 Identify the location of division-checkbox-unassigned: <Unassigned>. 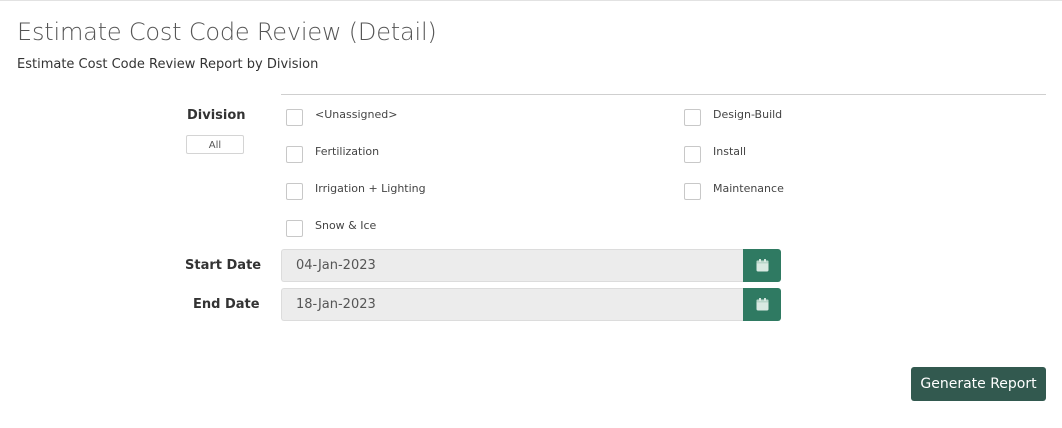
(341, 117).